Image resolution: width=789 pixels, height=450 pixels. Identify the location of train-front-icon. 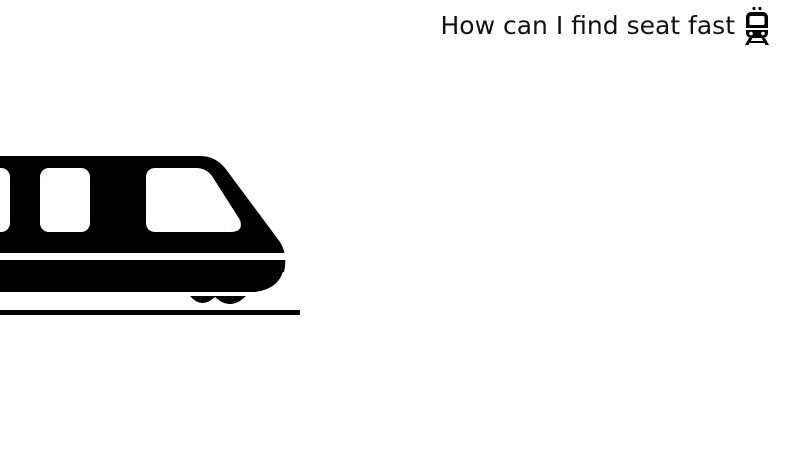
(757, 25).